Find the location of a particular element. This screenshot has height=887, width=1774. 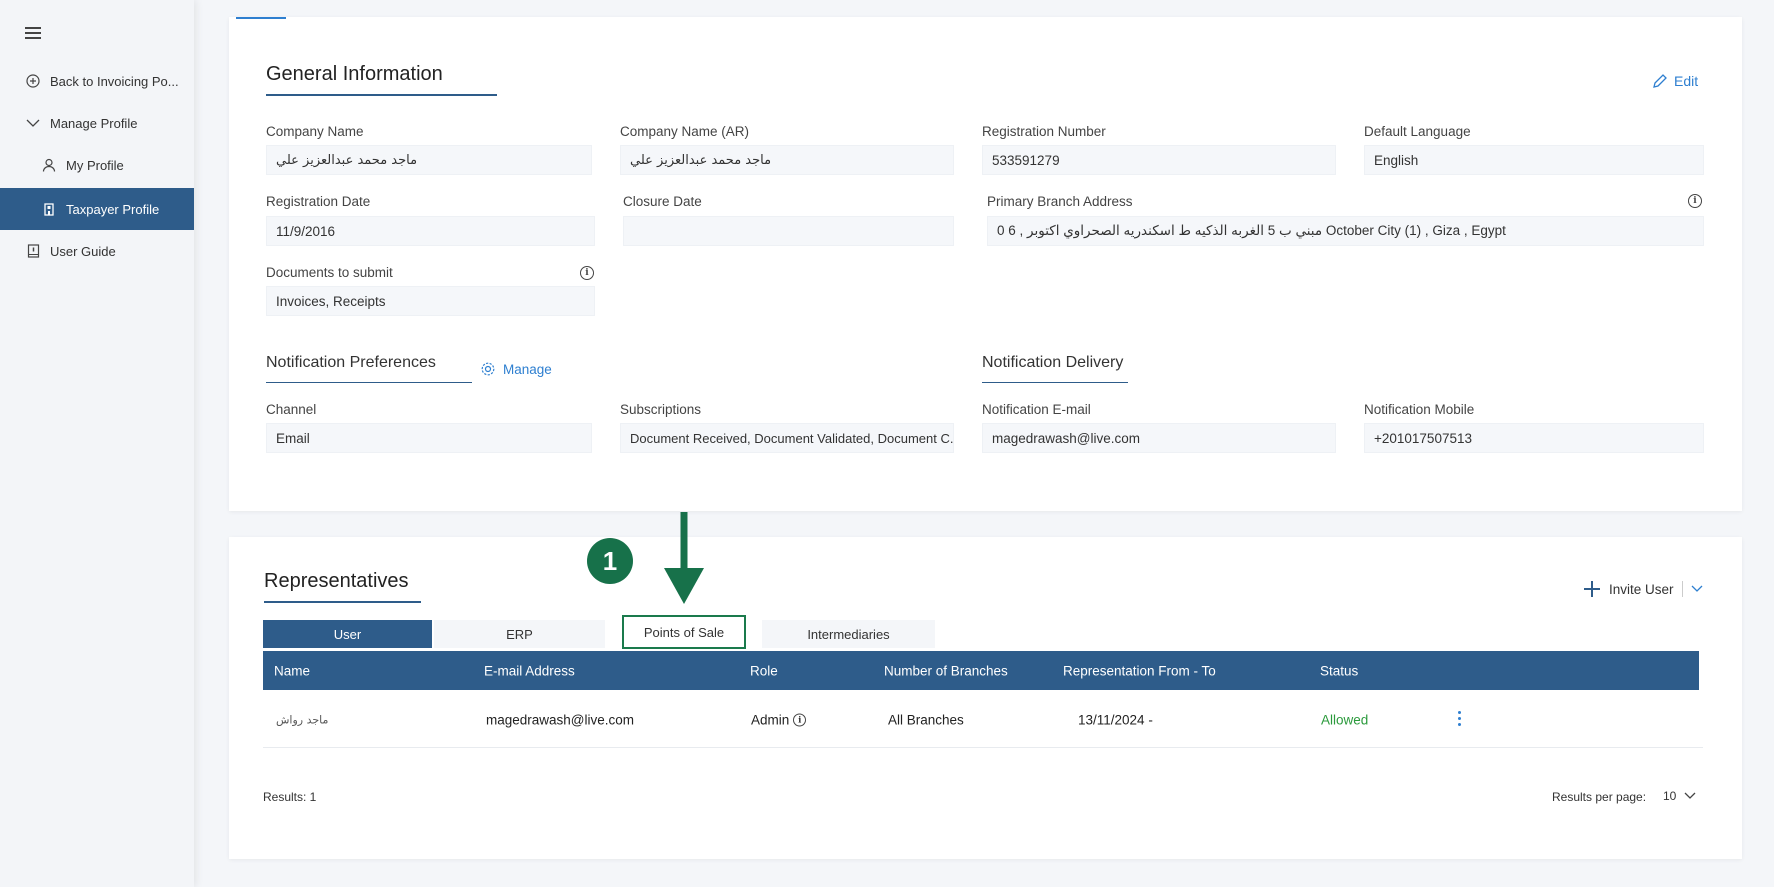

notification-email-field: magedrawash@live.com is located at coordinates (1159, 438).